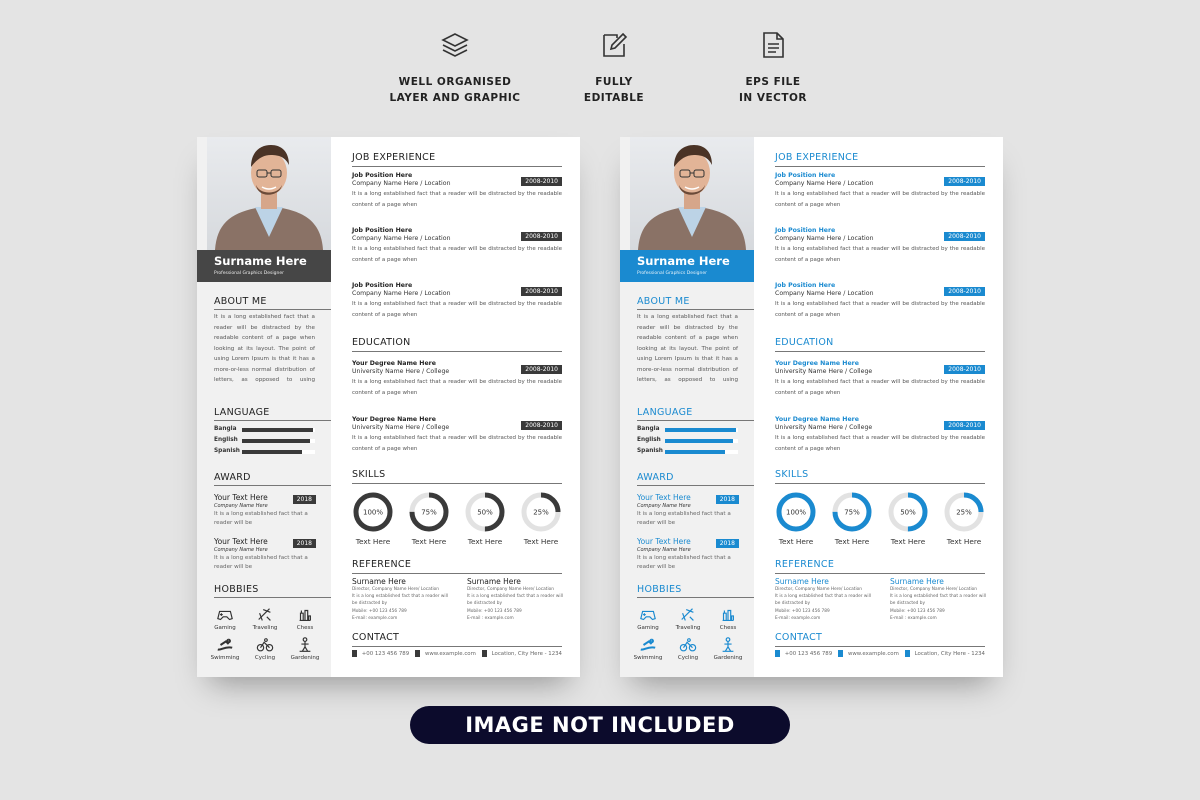  Describe the element at coordinates (373, 518) in the screenshot. I see `skill-item: 100% Text Here` at that location.